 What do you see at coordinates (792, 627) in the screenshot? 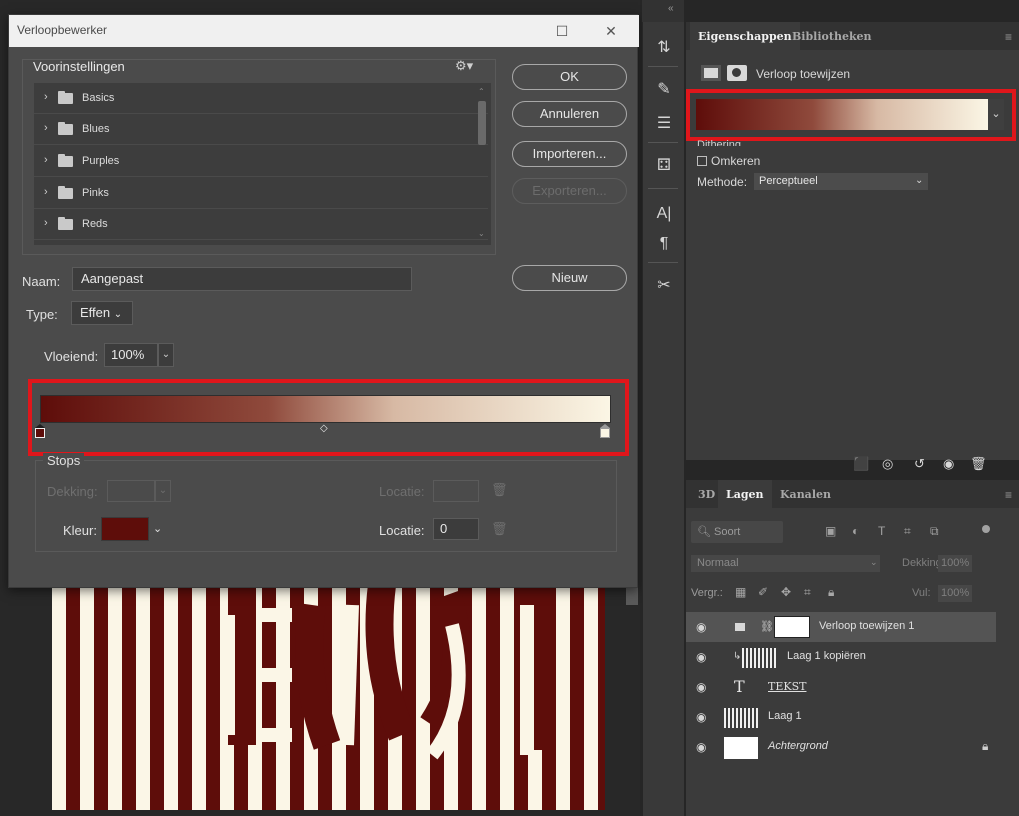
I see `layer-mask-thumbnail` at bounding box center [792, 627].